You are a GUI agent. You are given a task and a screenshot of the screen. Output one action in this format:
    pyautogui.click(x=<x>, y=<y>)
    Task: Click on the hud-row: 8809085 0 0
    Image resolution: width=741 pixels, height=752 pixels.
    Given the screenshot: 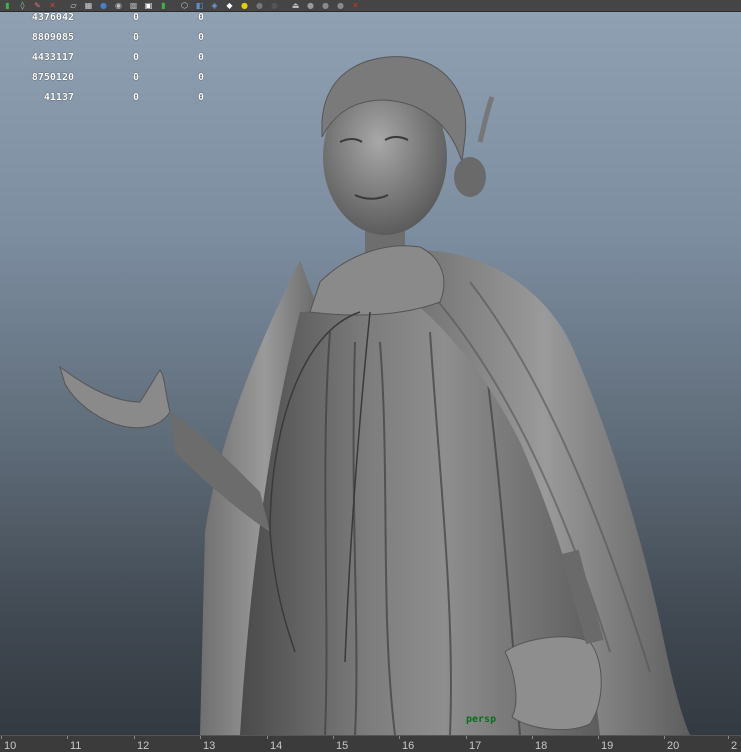 What is the action you would take?
    pyautogui.click(x=110, y=38)
    